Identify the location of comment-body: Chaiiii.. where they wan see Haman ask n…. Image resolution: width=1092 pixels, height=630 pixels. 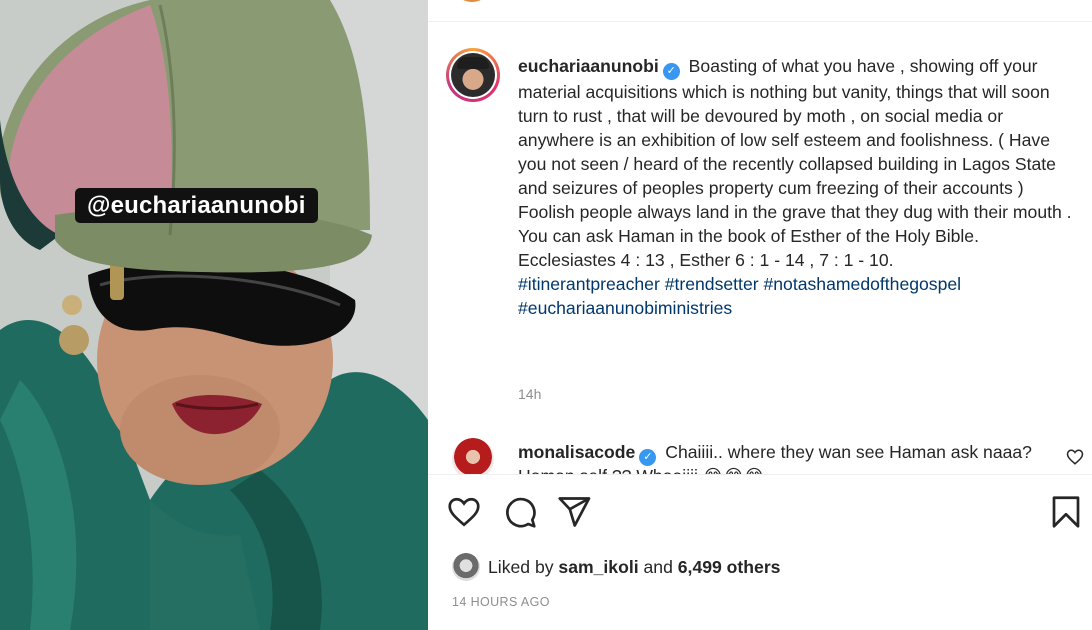
(848, 452).